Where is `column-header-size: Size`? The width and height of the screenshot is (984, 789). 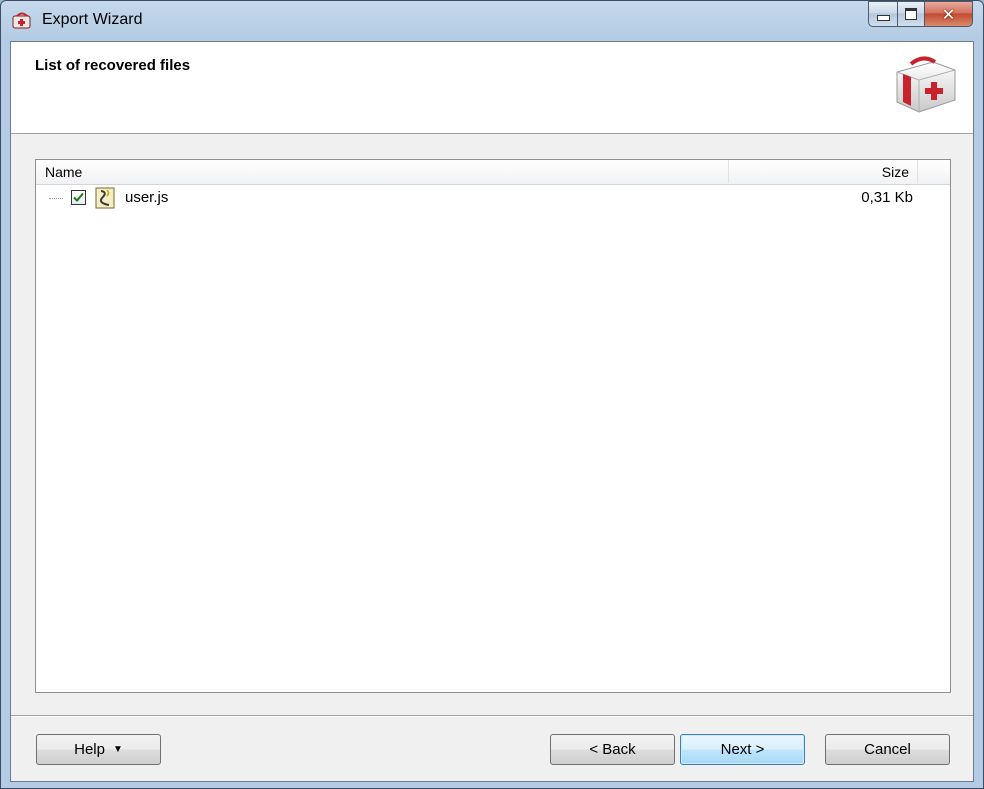 column-header-size: Size is located at coordinates (823, 171).